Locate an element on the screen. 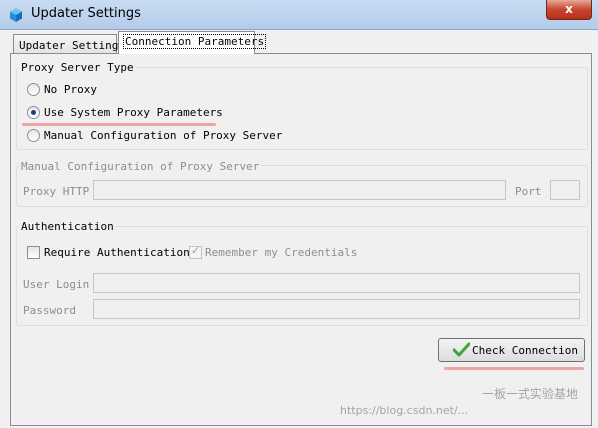  remember-credentials-checkbox: ✓ is located at coordinates (195, 251).